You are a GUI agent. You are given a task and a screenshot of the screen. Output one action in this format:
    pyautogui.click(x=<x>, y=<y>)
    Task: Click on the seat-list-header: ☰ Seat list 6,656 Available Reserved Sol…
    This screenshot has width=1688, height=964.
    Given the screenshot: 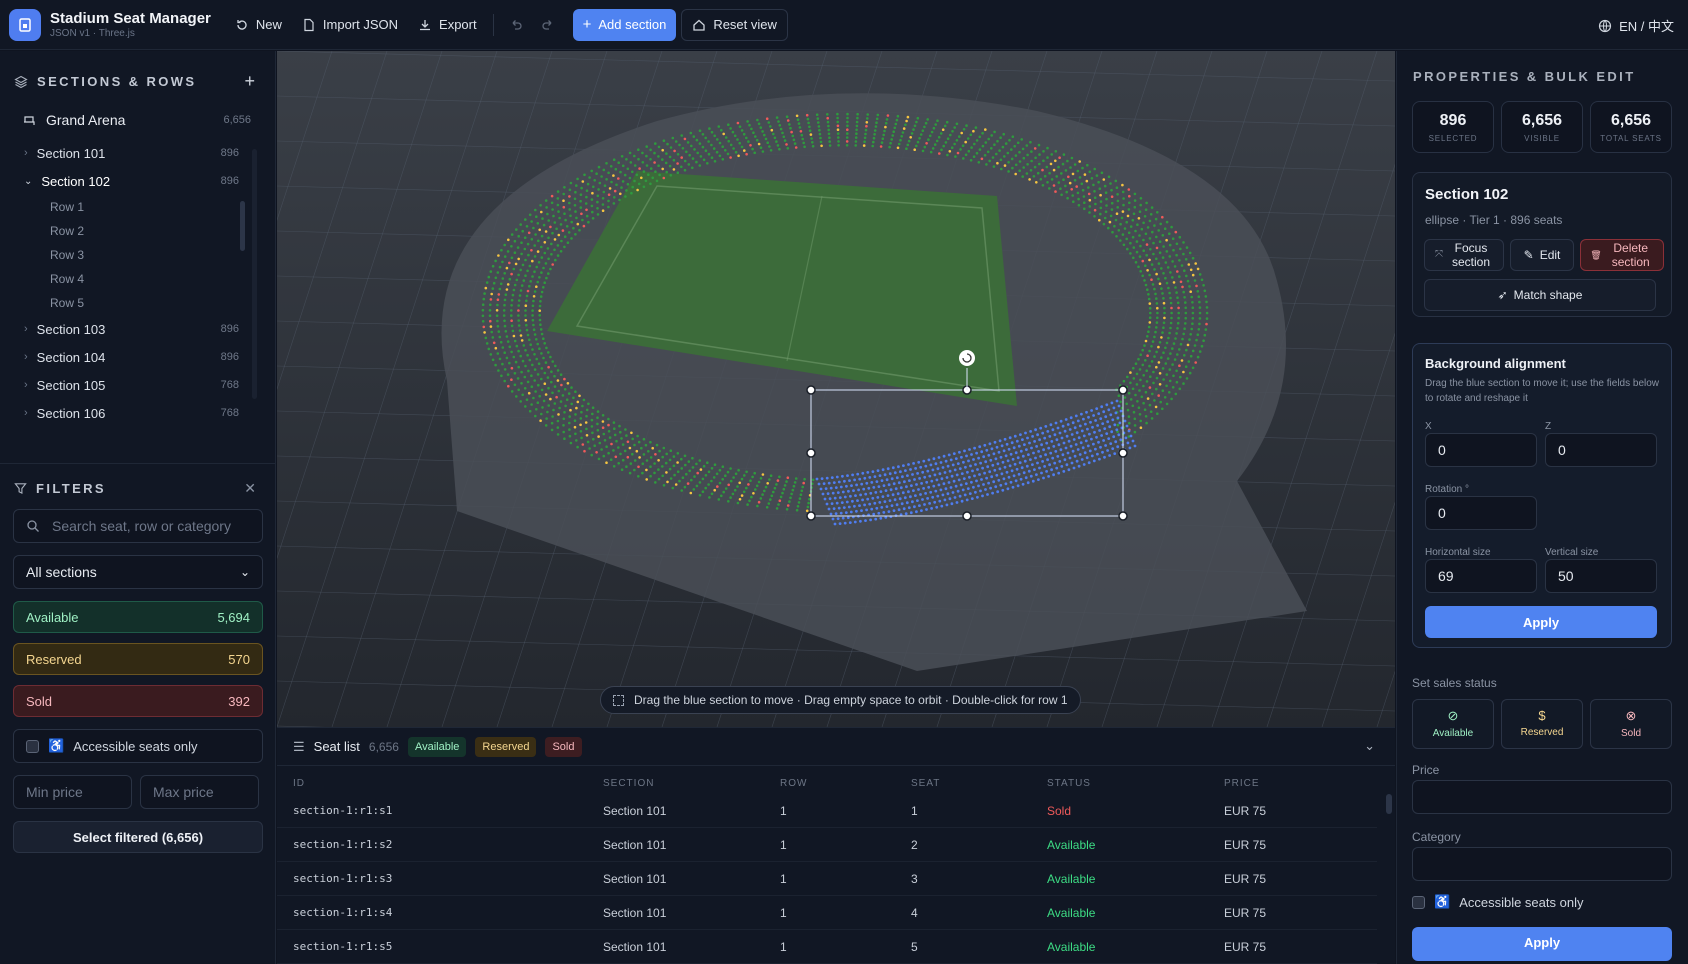 What is the action you would take?
    pyautogui.click(x=836, y=747)
    